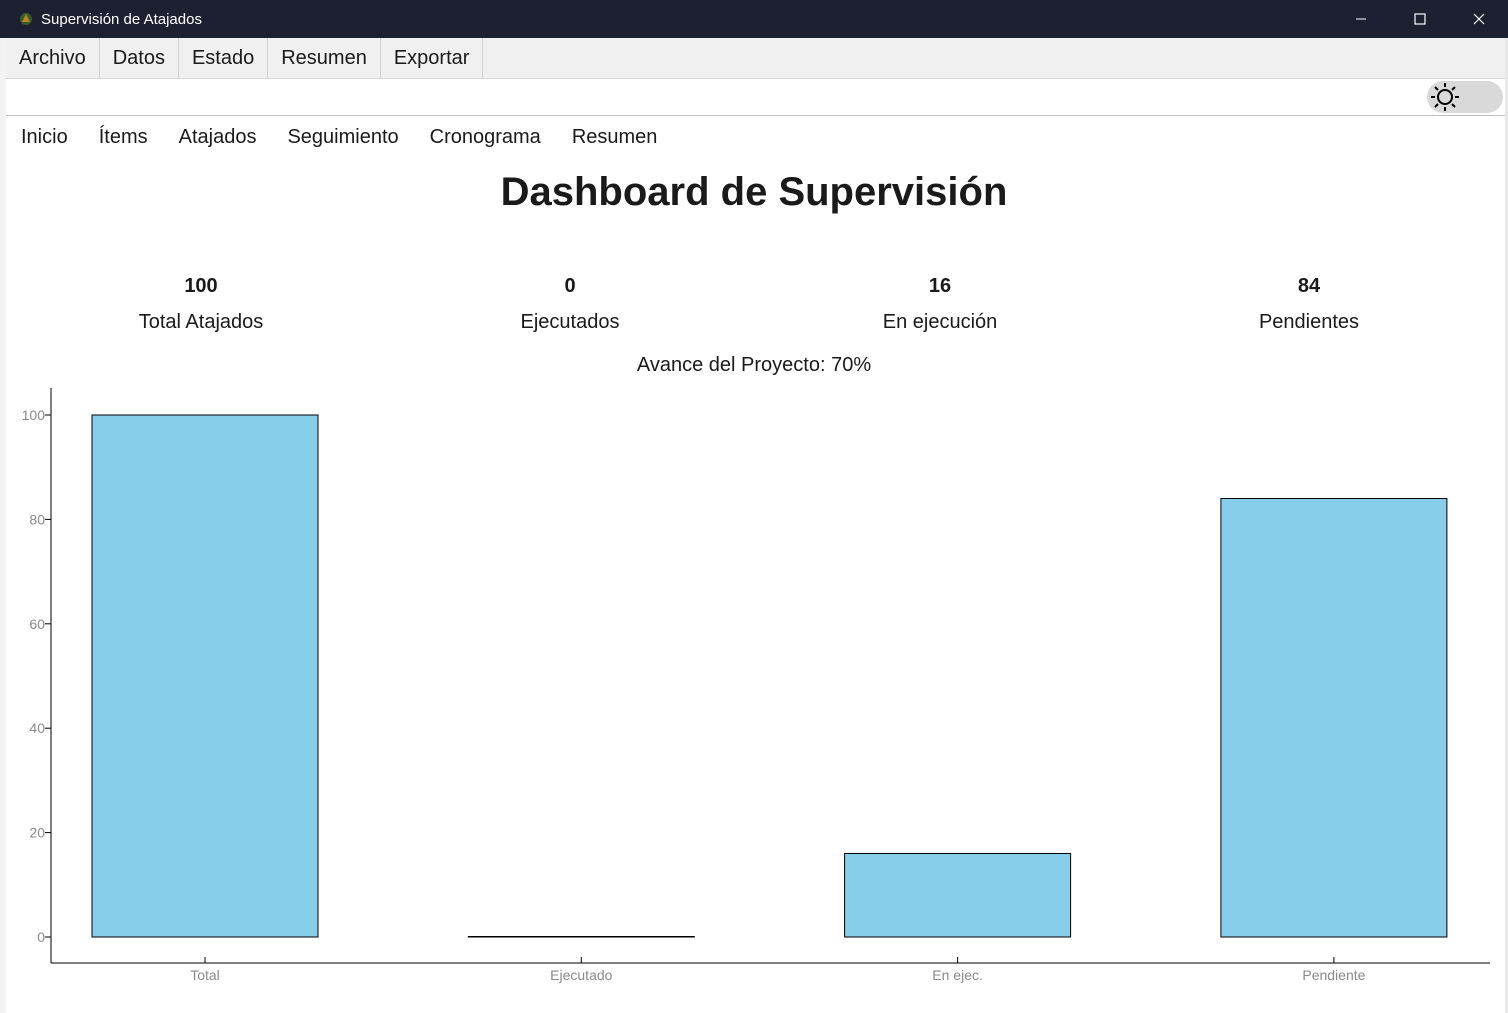  Describe the element at coordinates (224, 58) in the screenshot. I see `menu-estado: Estado` at that location.